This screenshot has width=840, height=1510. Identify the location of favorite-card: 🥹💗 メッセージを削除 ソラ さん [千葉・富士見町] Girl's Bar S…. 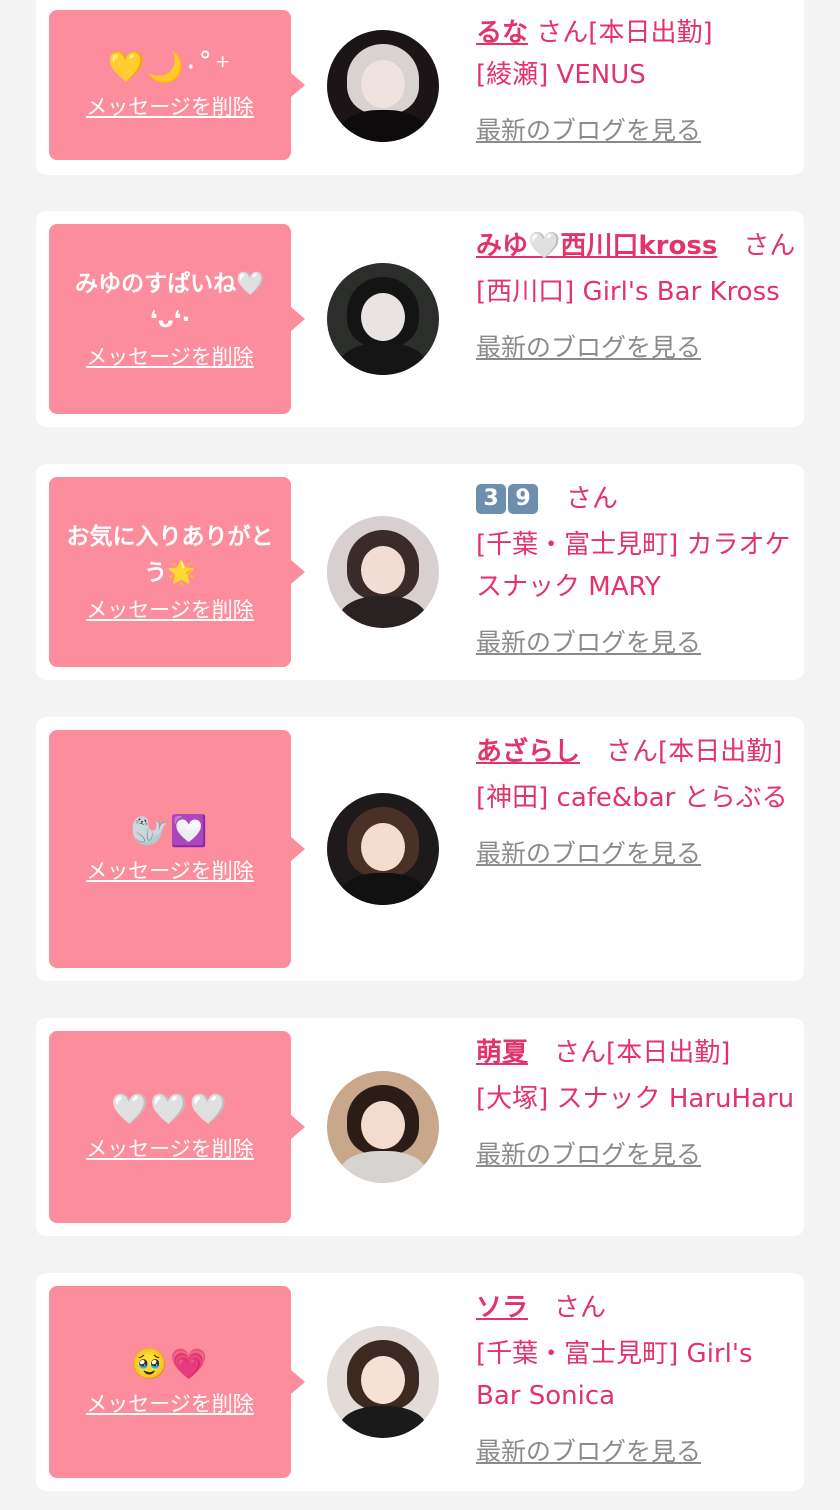
(420, 1382).